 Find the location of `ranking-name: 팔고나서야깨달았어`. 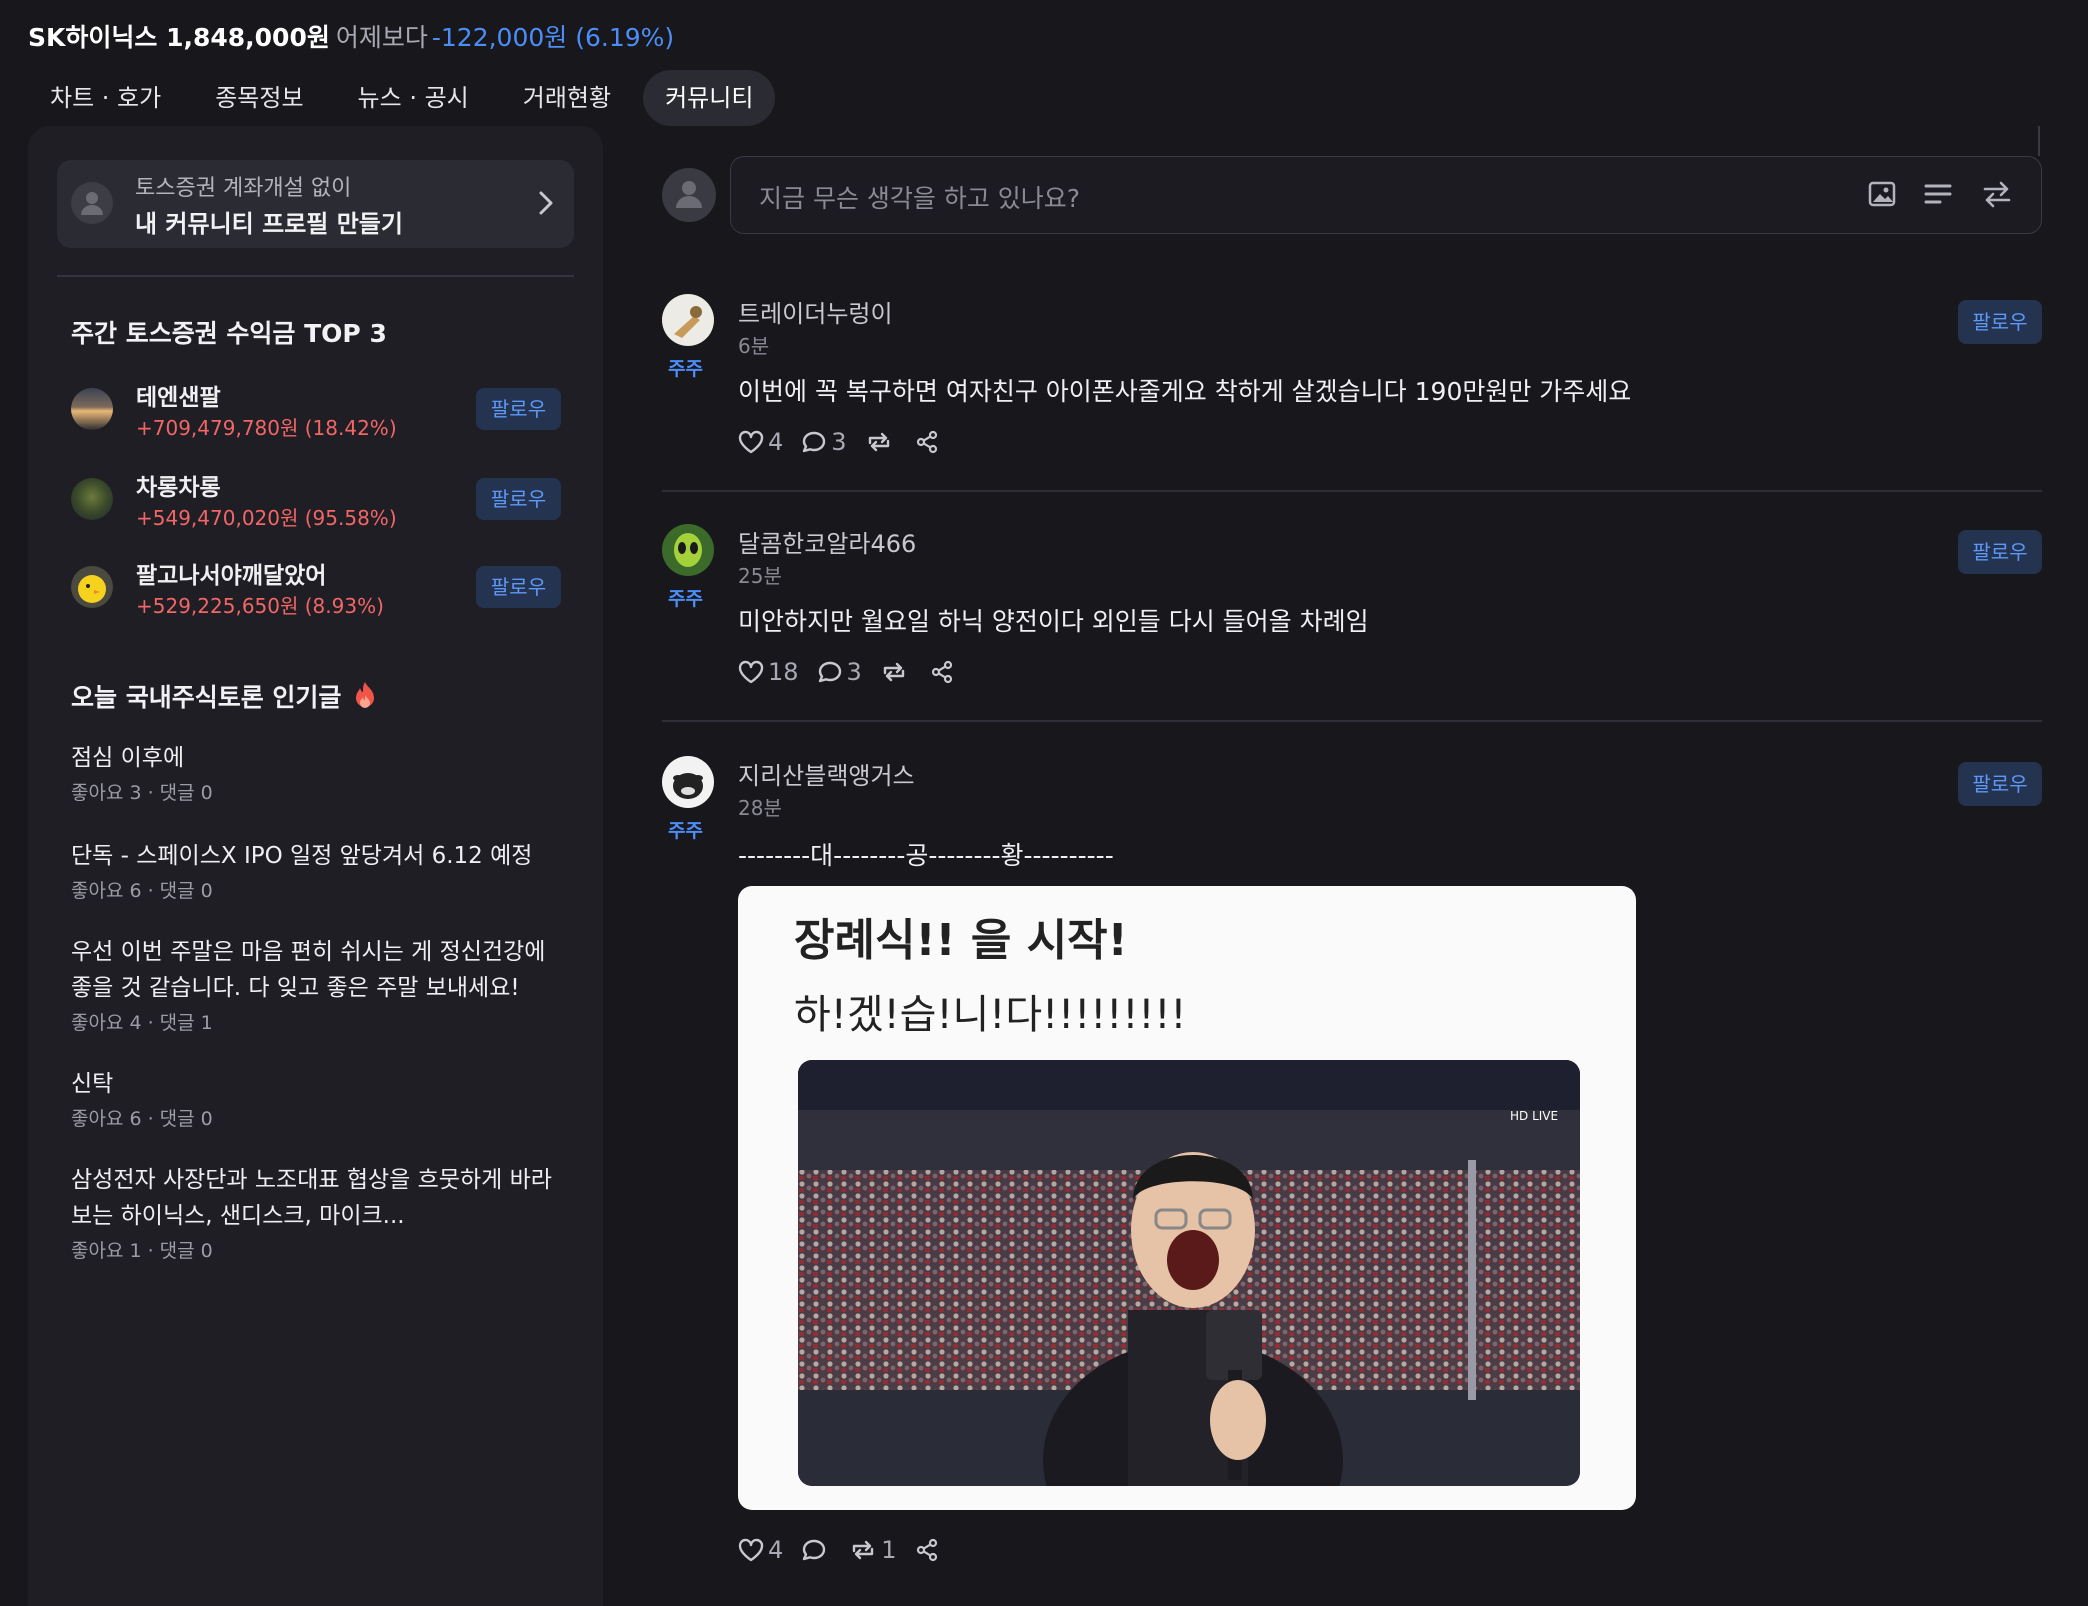

ranking-name: 팔고나서야깨달았어 is located at coordinates (231, 576).